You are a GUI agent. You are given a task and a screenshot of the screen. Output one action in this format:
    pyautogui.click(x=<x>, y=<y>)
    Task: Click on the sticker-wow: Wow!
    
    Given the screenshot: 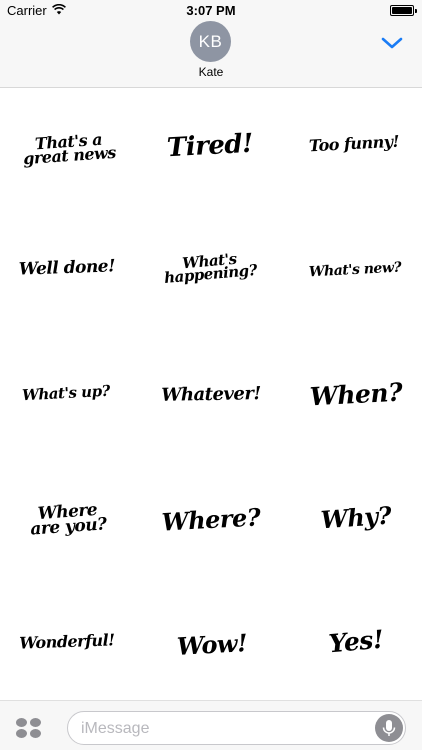 What is the action you would take?
    pyautogui.click(x=212, y=645)
    